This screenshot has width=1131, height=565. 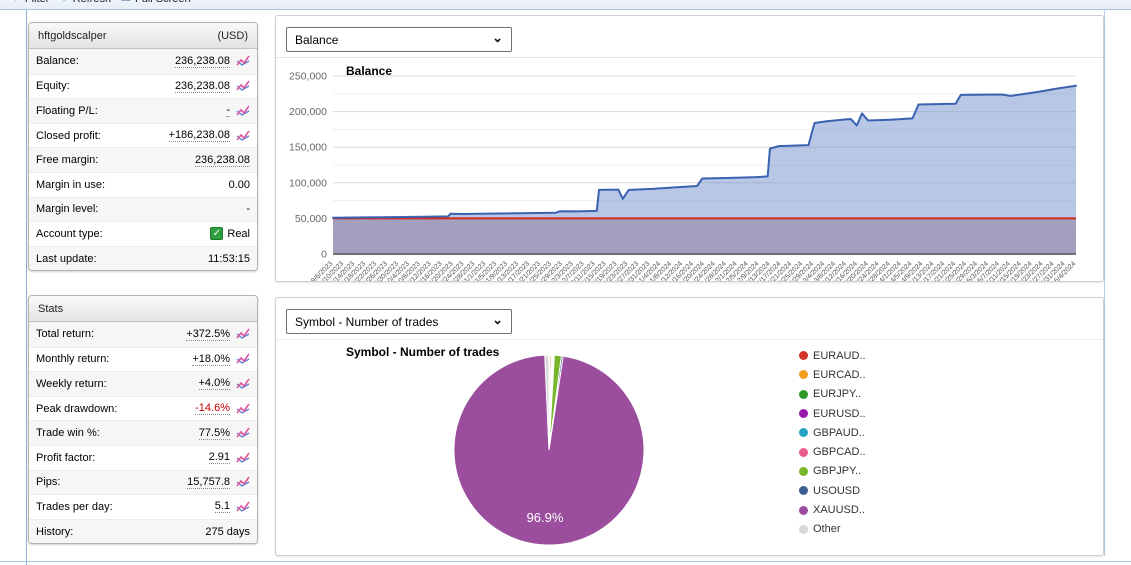 What do you see at coordinates (238, 233) in the screenshot?
I see `row-value: Real` at bounding box center [238, 233].